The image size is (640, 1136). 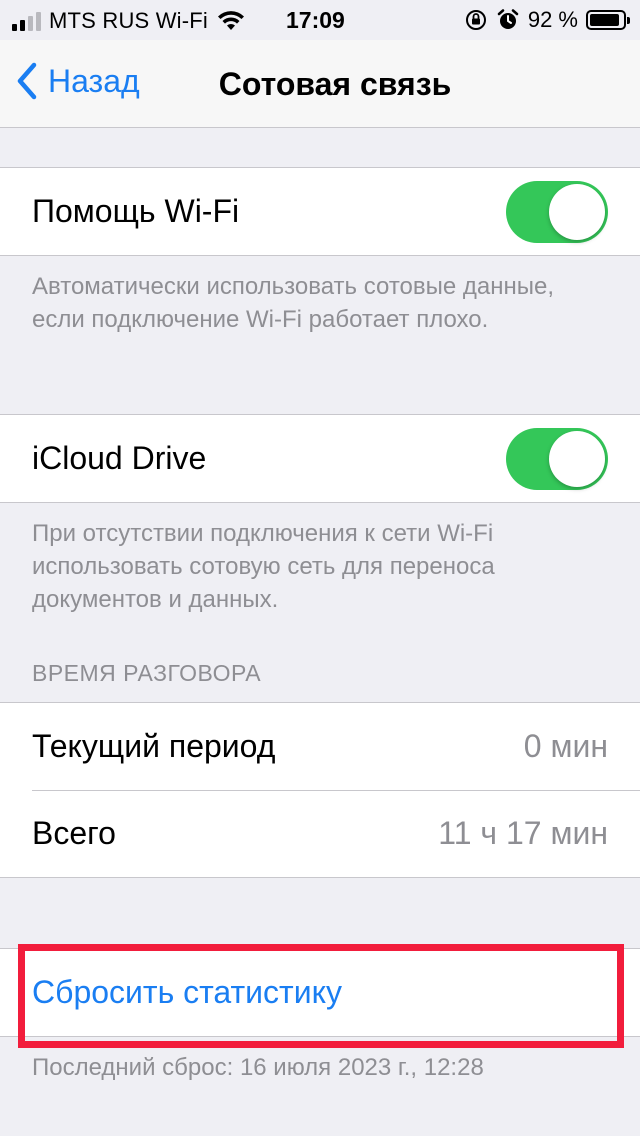 What do you see at coordinates (335, 84) in the screenshot?
I see `page-title: Сотовая связь` at bounding box center [335, 84].